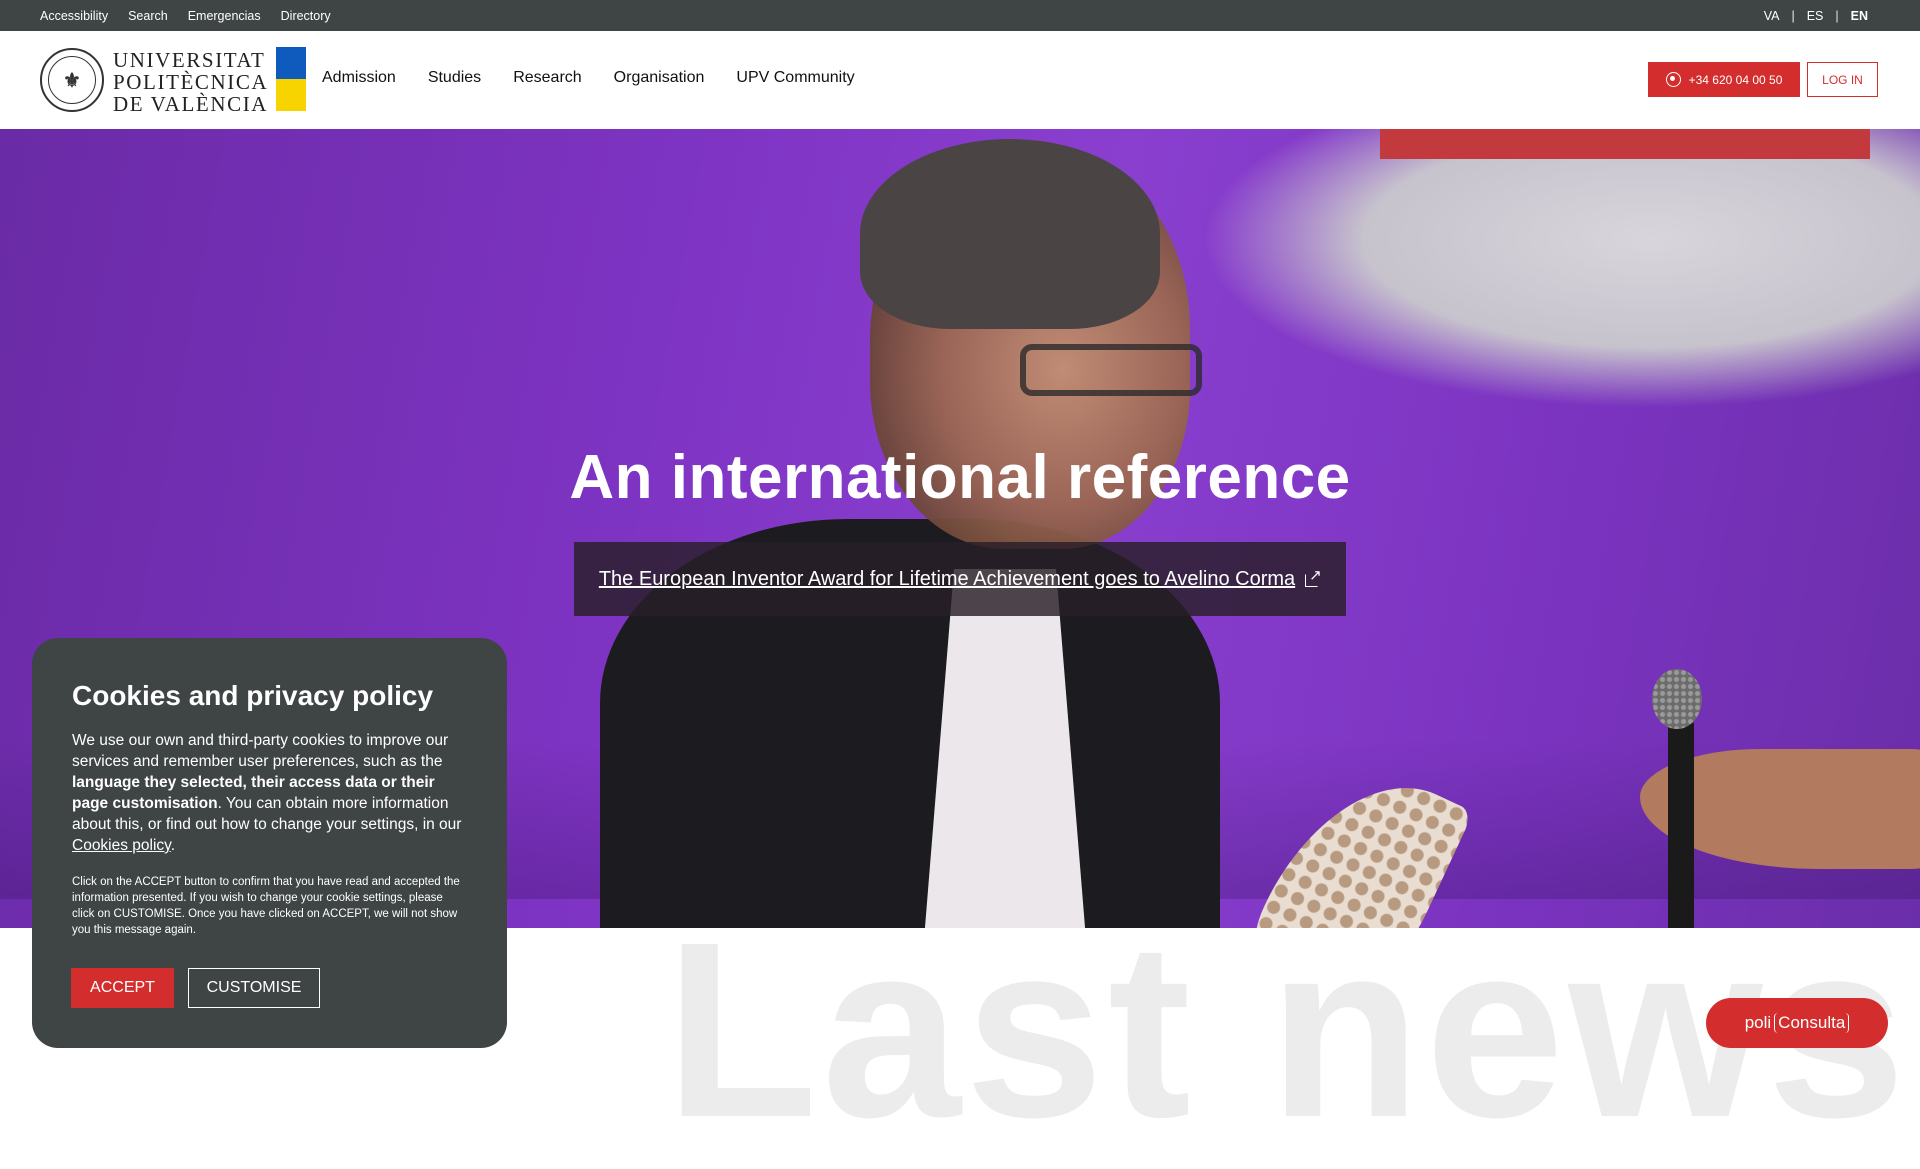  Describe the element at coordinates (148, 16) in the screenshot. I see `search-link: Search` at that location.